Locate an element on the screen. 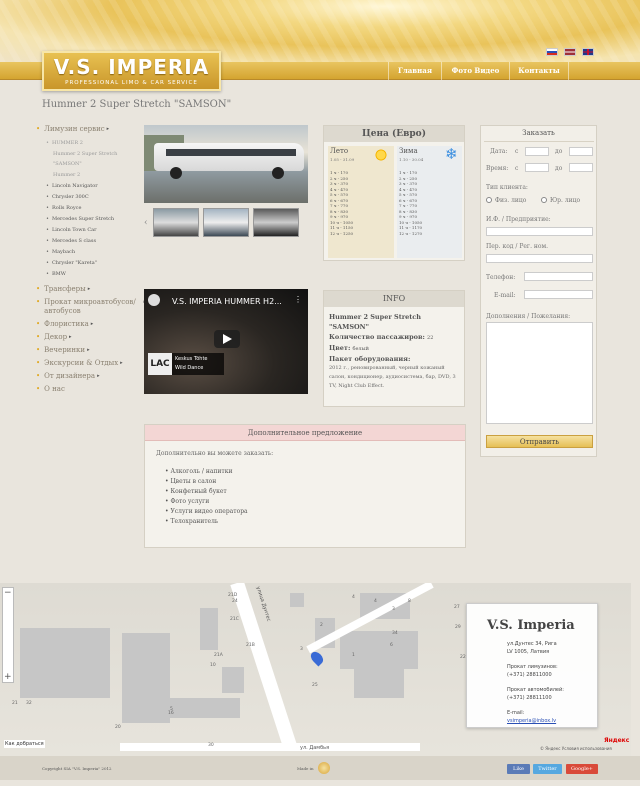  sidebar-item: • Декор ▸ is located at coordinates (91, 337).